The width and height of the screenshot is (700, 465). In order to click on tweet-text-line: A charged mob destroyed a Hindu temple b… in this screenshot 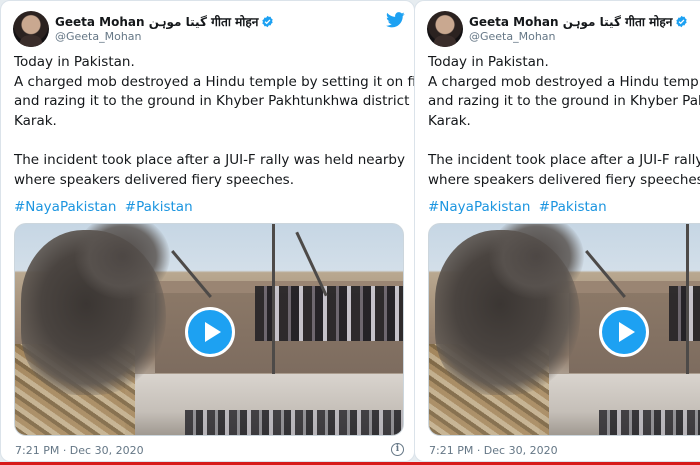, I will do `click(214, 81)`.